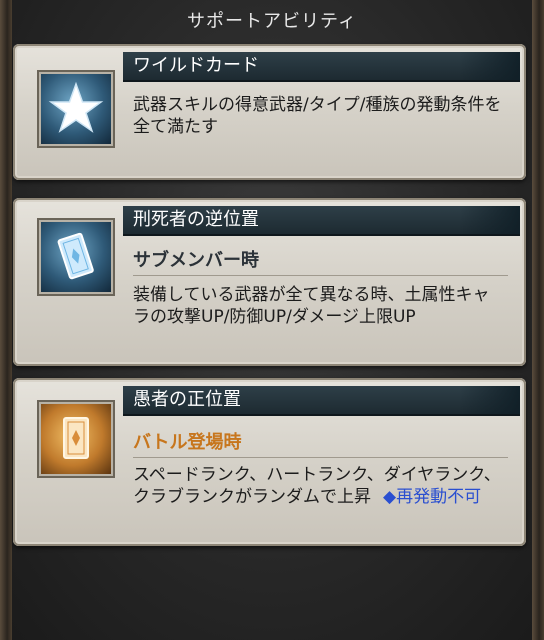 The image size is (544, 640). Describe the element at coordinates (196, 65) in the screenshot. I see `ability-name: ワイルドカード` at that location.